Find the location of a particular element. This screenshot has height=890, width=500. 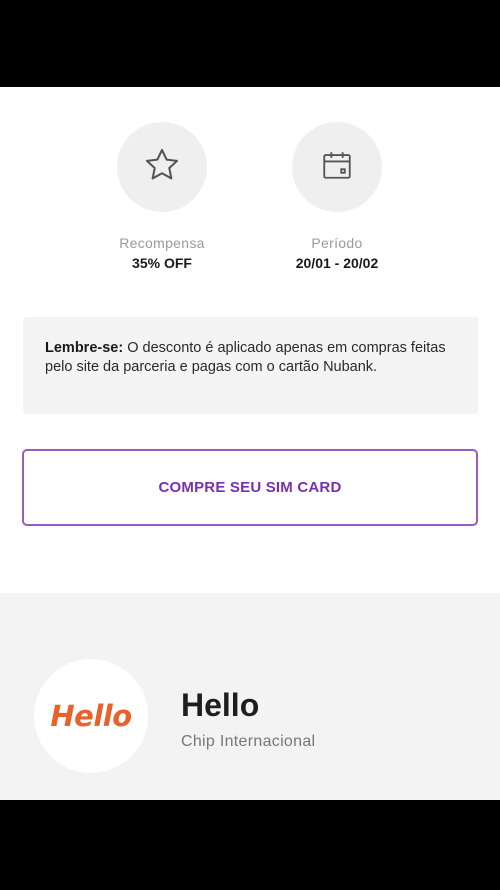

partner-logo-text: Hello is located at coordinates (91, 716).